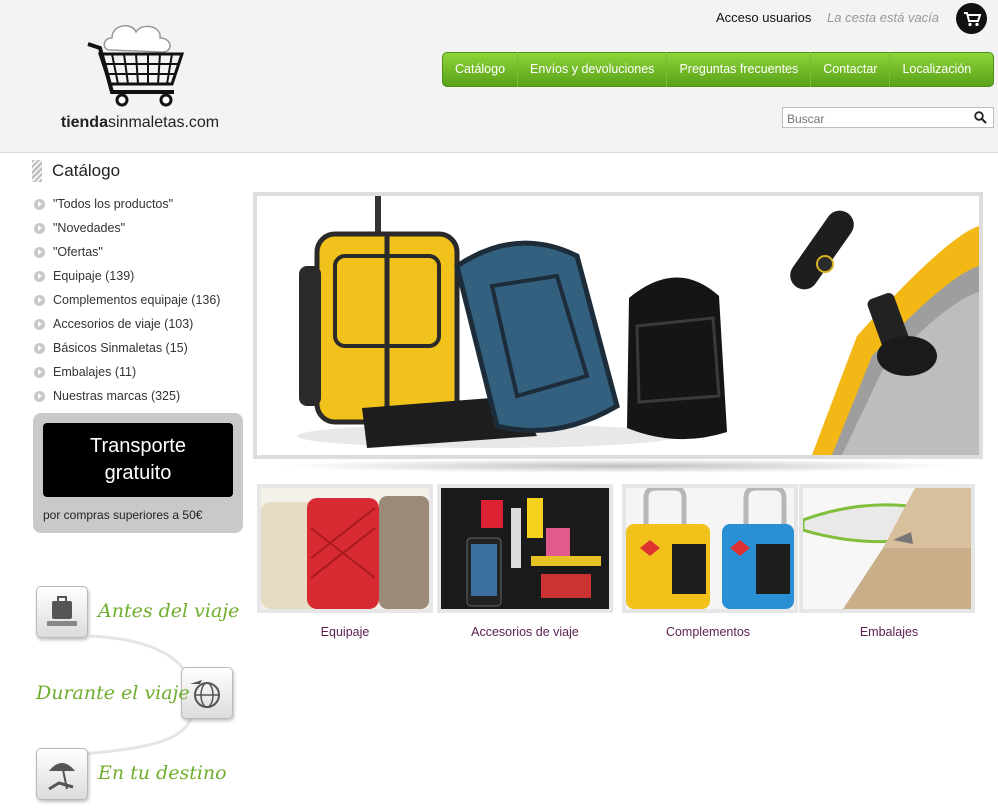 The width and height of the screenshot is (998, 810). I want to click on nav-localizacion: Localización, so click(936, 69).